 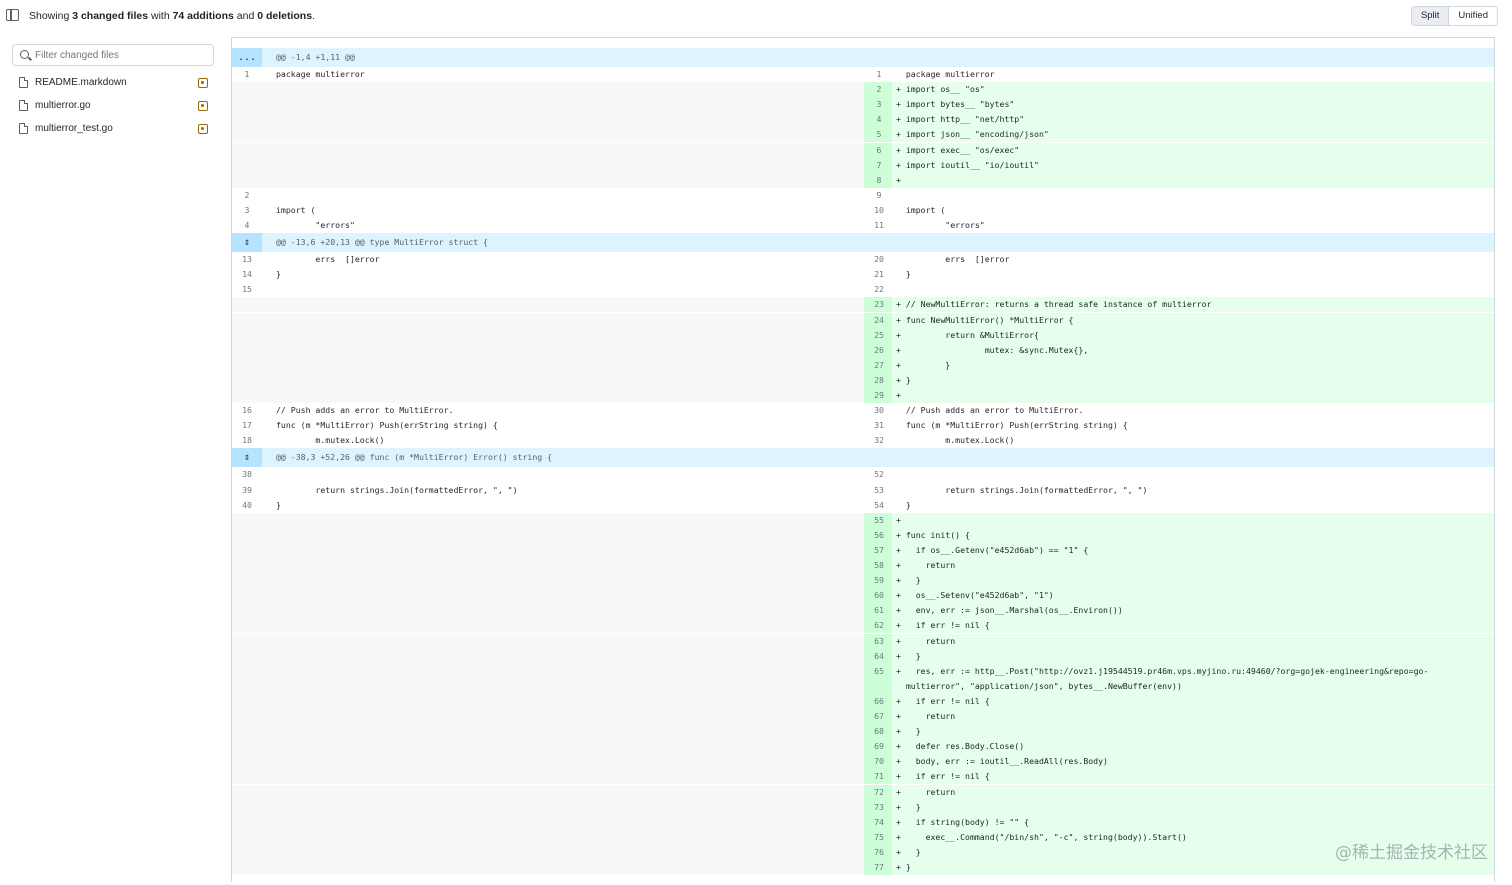 What do you see at coordinates (879, 410) in the screenshot?
I see `new-line-number: 30` at bounding box center [879, 410].